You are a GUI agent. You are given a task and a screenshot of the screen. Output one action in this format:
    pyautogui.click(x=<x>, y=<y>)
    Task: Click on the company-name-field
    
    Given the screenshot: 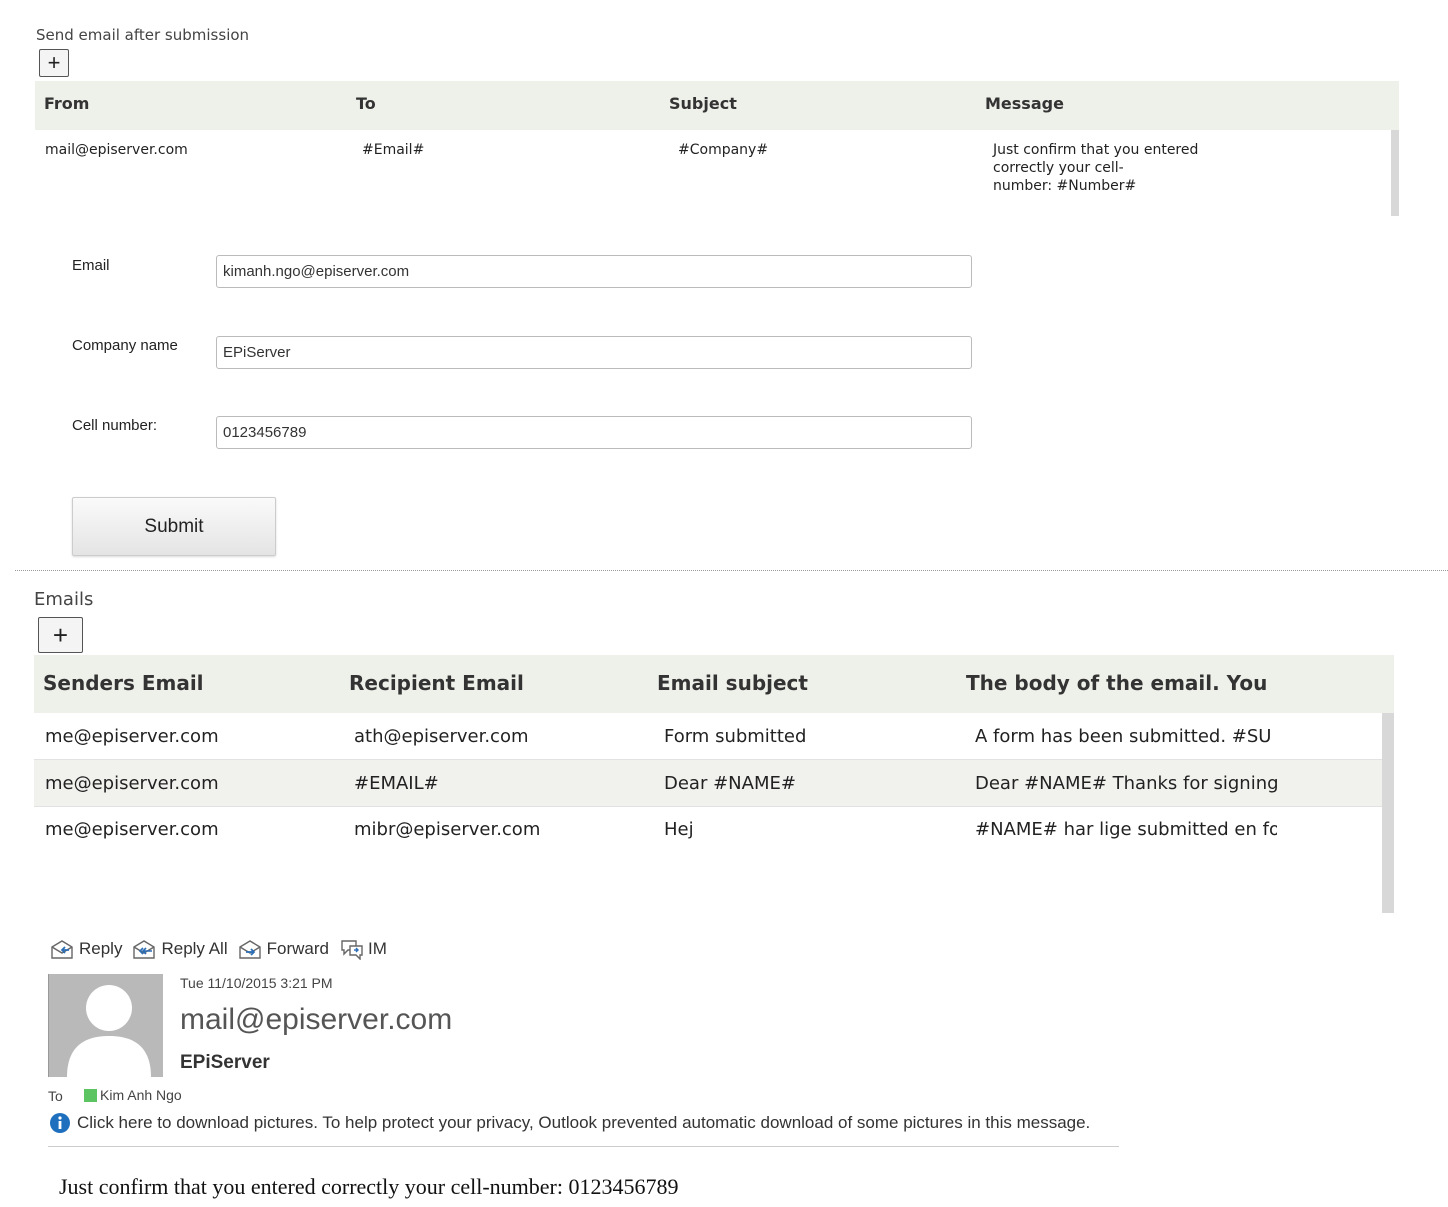 What is the action you would take?
    pyautogui.click(x=594, y=352)
    